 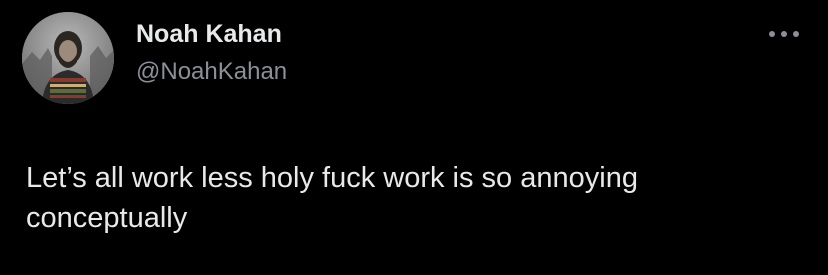 I want to click on more-options-icon, so click(x=784, y=34).